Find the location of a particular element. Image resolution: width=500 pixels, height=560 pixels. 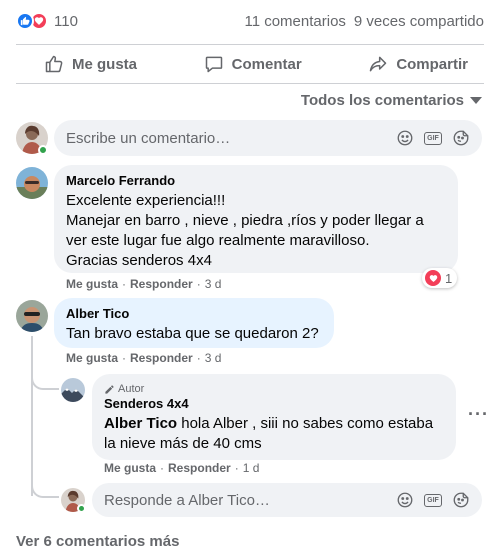

comment-author: Marcelo Ferrando is located at coordinates (256, 181).